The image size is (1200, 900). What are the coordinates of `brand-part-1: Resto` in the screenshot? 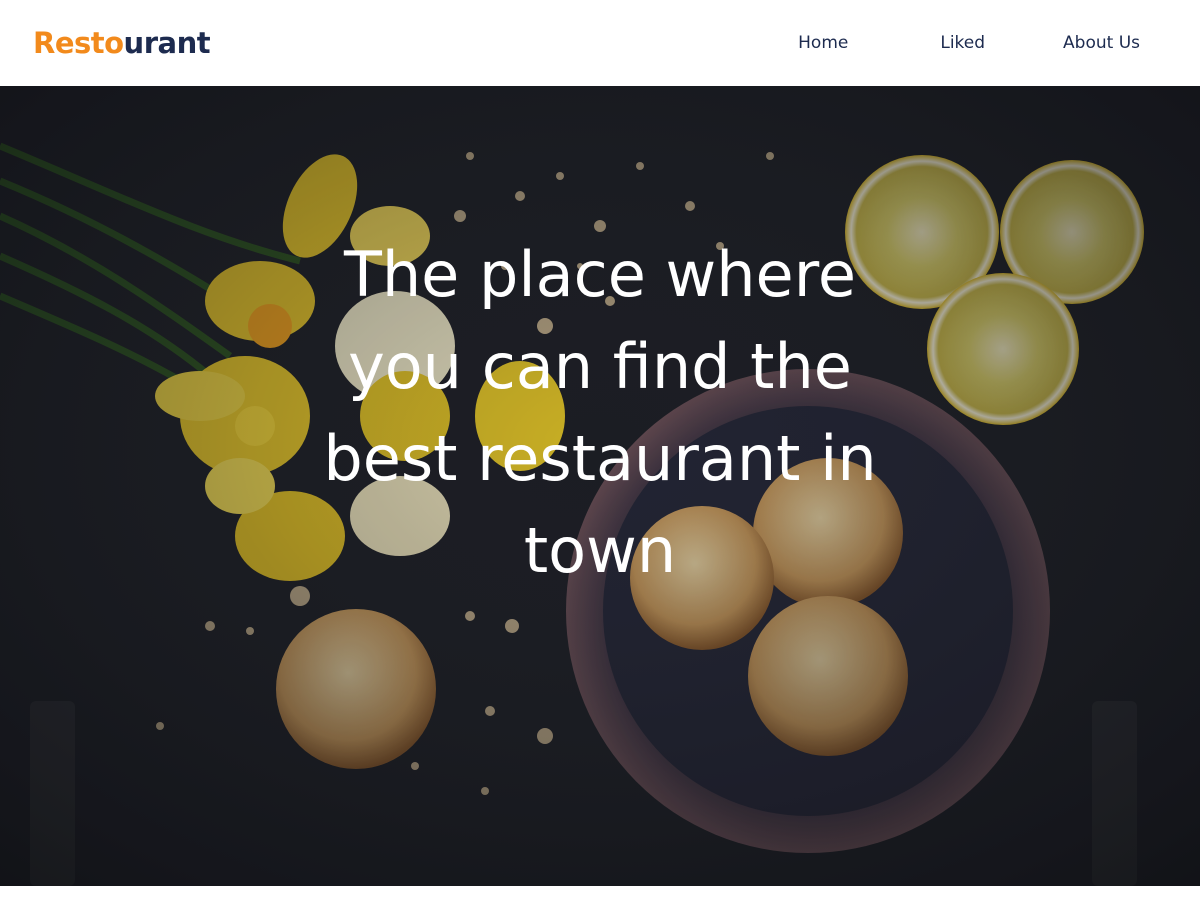 It's located at (78, 42).